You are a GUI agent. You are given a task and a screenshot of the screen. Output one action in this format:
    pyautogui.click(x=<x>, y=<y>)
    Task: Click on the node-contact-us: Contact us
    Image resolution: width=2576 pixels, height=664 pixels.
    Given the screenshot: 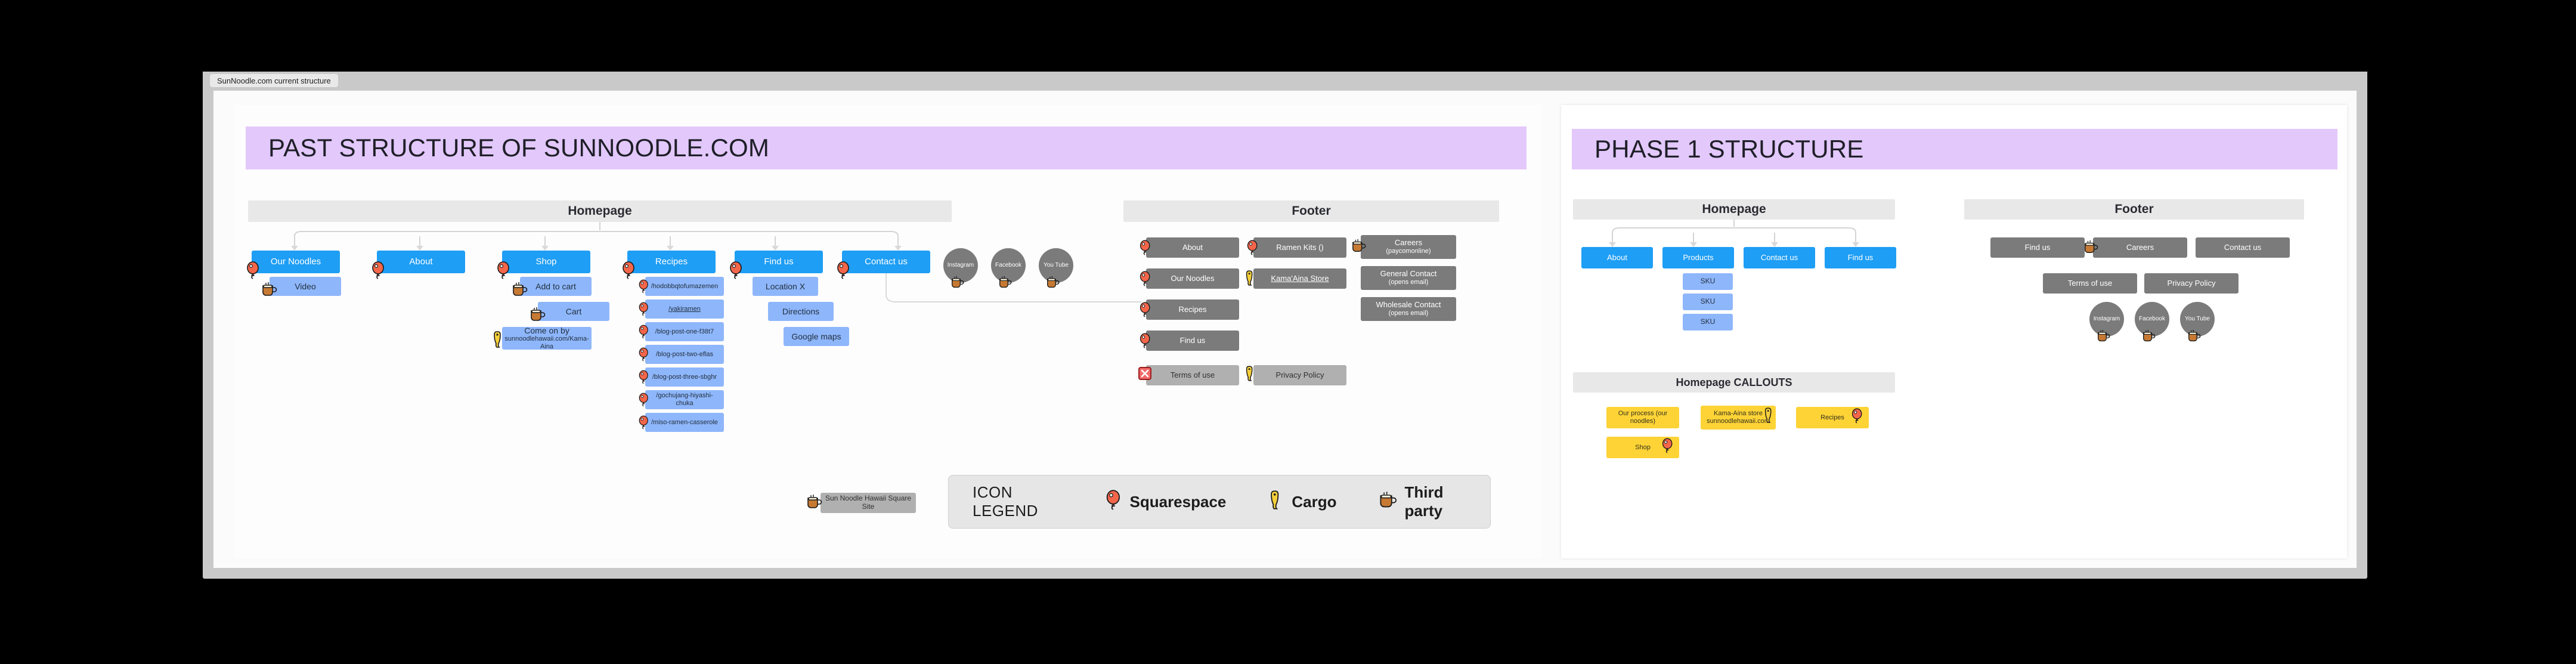 What is the action you would take?
    pyautogui.click(x=886, y=262)
    